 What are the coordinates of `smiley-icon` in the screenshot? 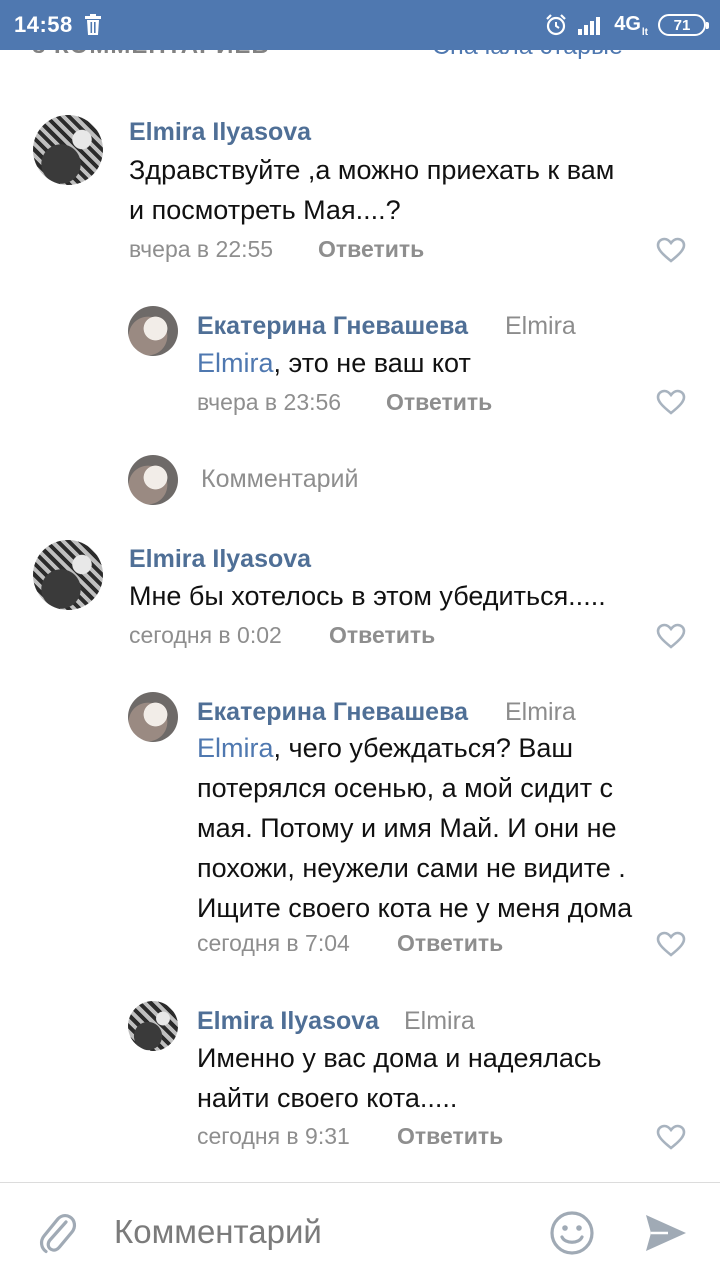 It's located at (572, 1233).